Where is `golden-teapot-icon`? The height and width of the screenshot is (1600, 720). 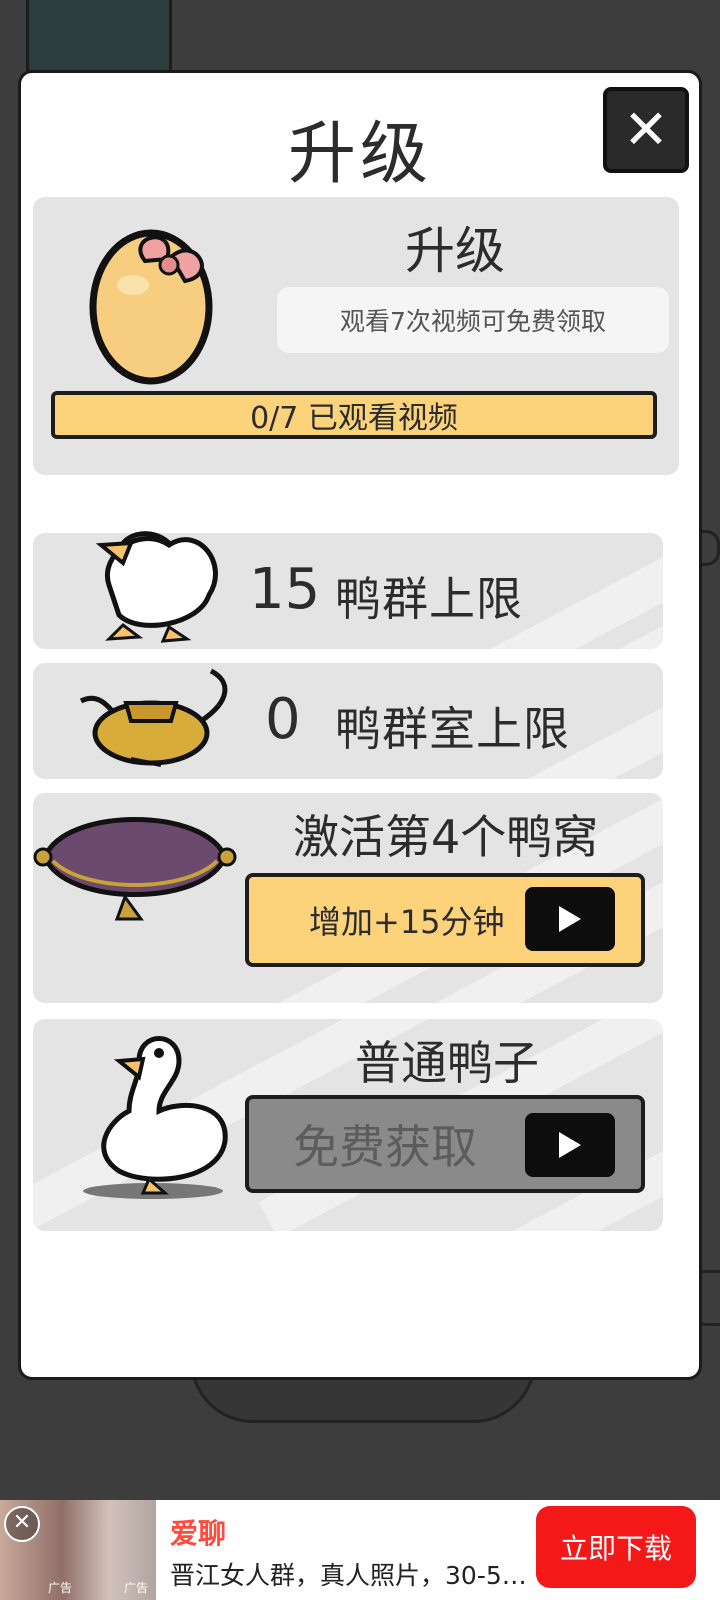
golden-teapot-icon is located at coordinates (153, 717).